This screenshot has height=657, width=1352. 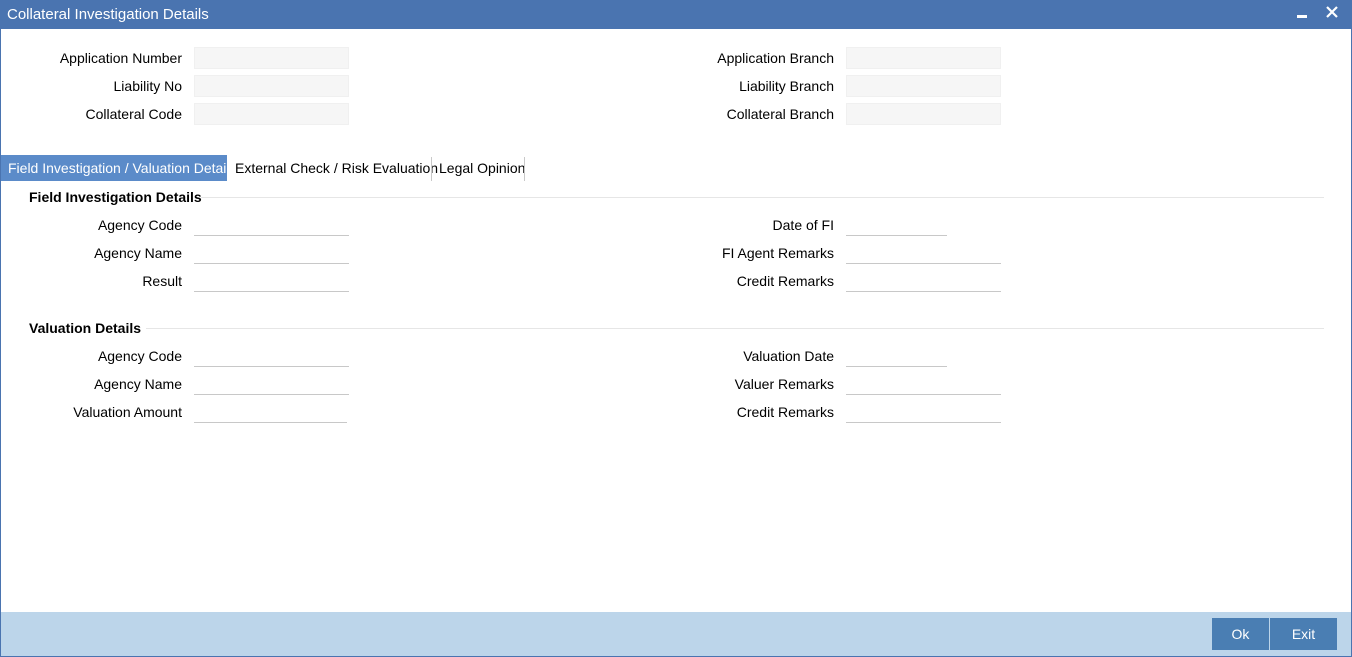 I want to click on valuation-date-label: Valuation Date, so click(x=788, y=356).